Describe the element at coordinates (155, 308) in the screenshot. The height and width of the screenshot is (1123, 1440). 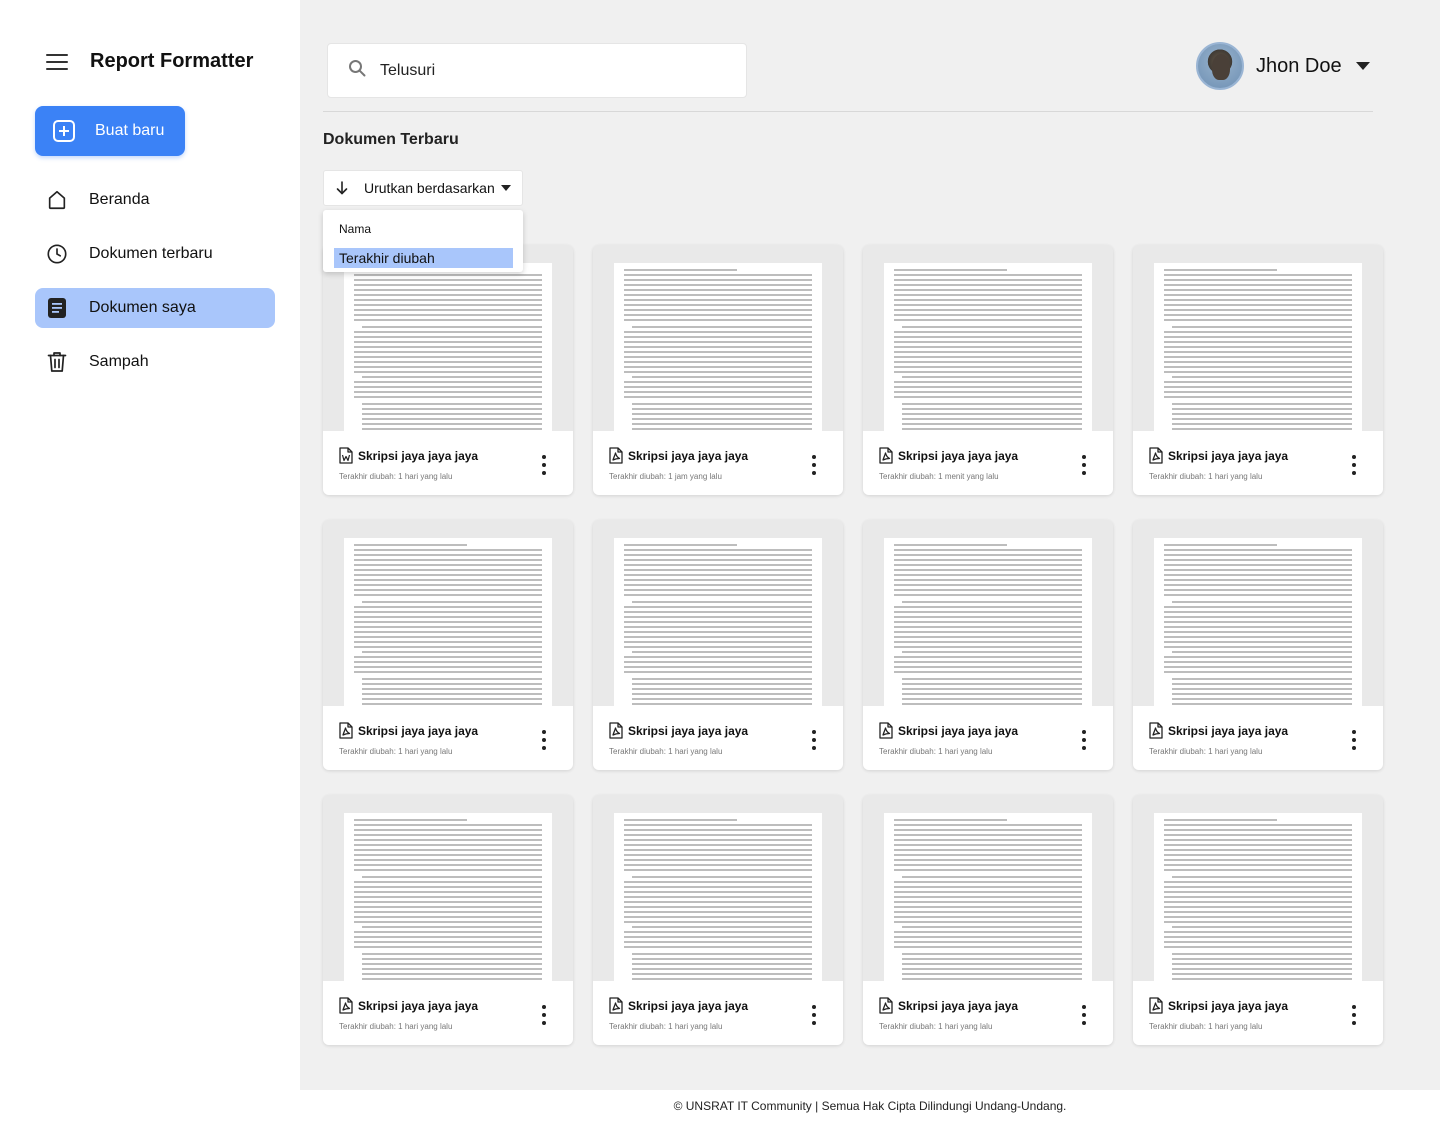
I see `sidebar-item-dokumen-saya: Dokumen saya` at that location.